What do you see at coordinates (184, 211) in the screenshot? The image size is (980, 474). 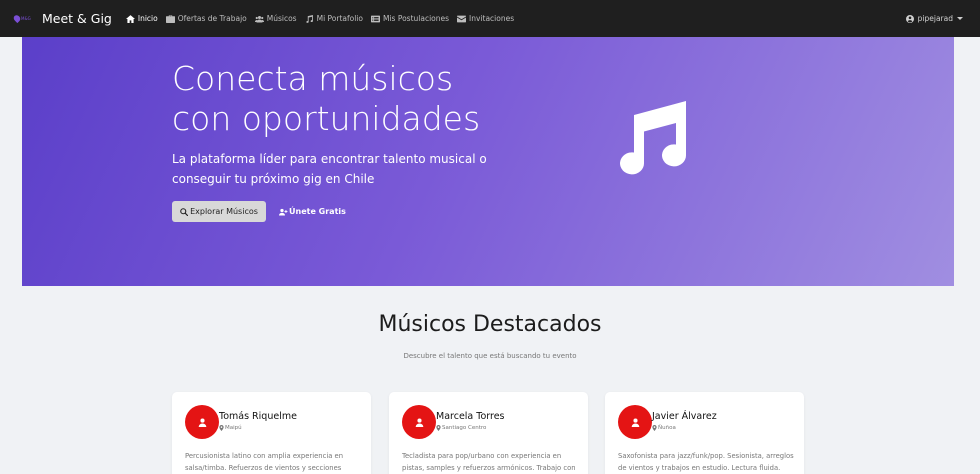 I see `search-icon` at bounding box center [184, 211].